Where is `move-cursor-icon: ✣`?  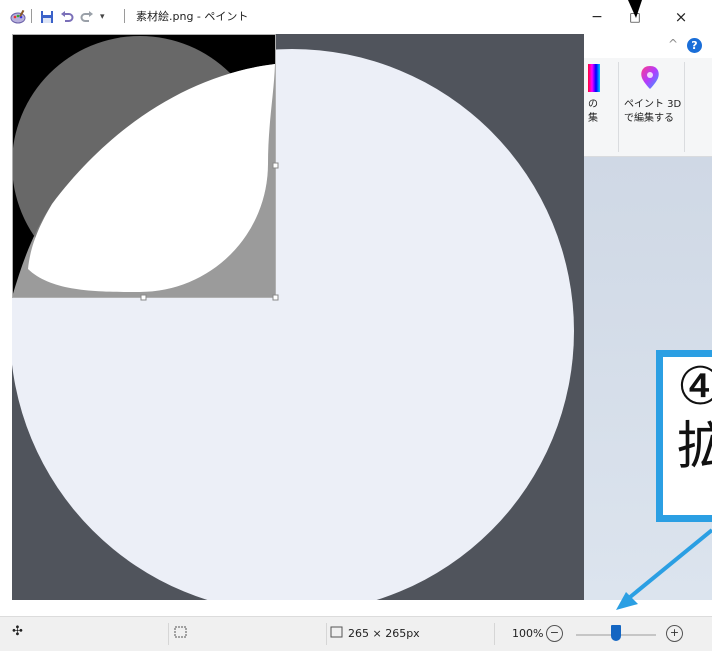 move-cursor-icon: ✣ is located at coordinates (17, 631).